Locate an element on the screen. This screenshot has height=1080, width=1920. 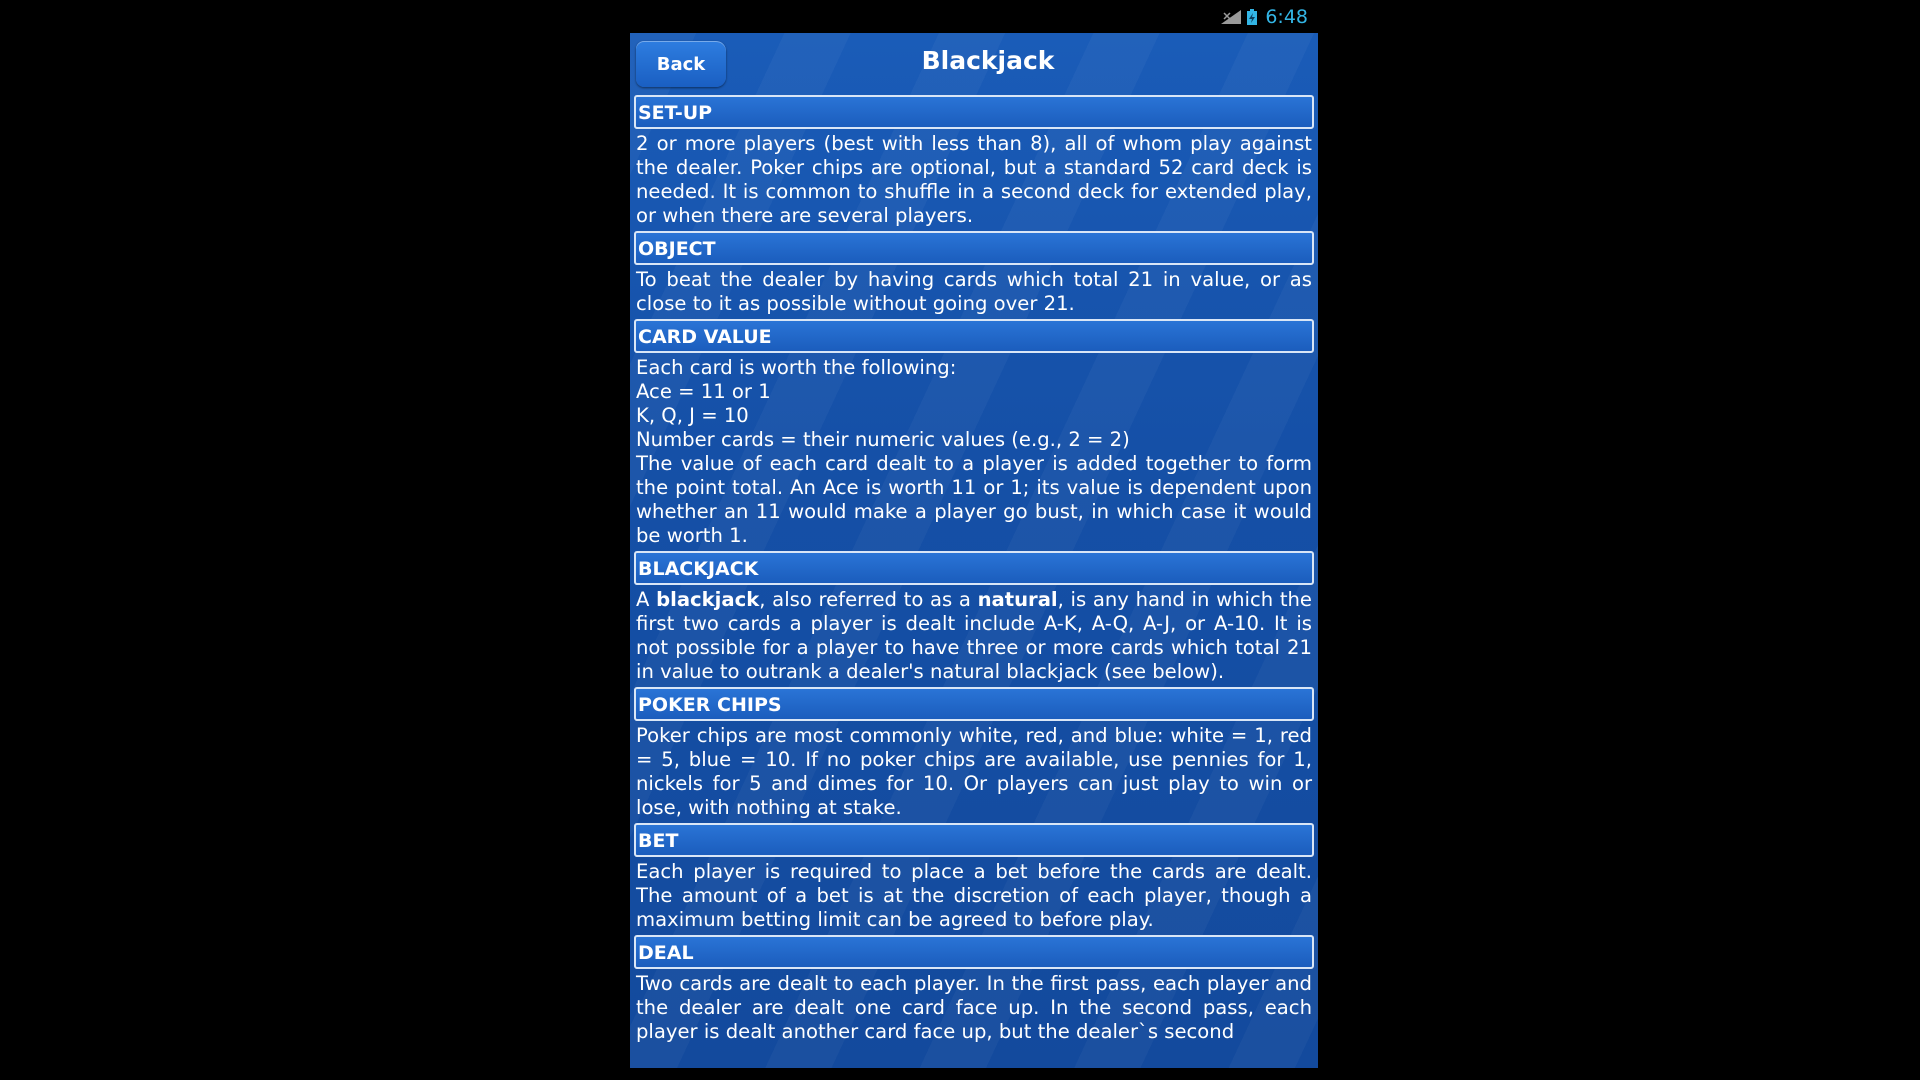
term-blackjack: blackjack is located at coordinates (708, 599).